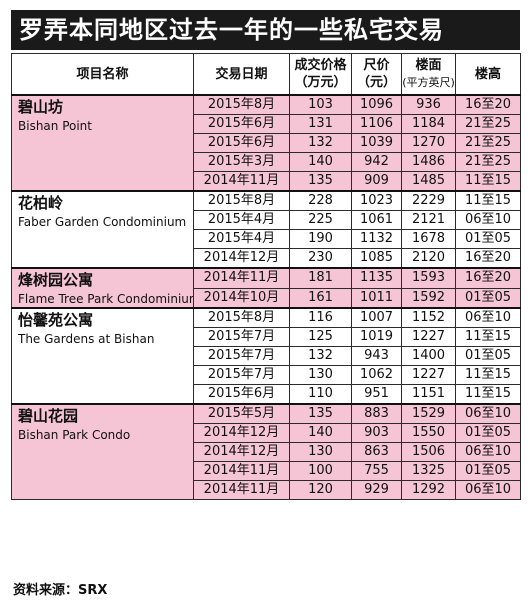 The width and height of the screenshot is (532, 600). I want to click on cell-psf: 1062, so click(376, 375).